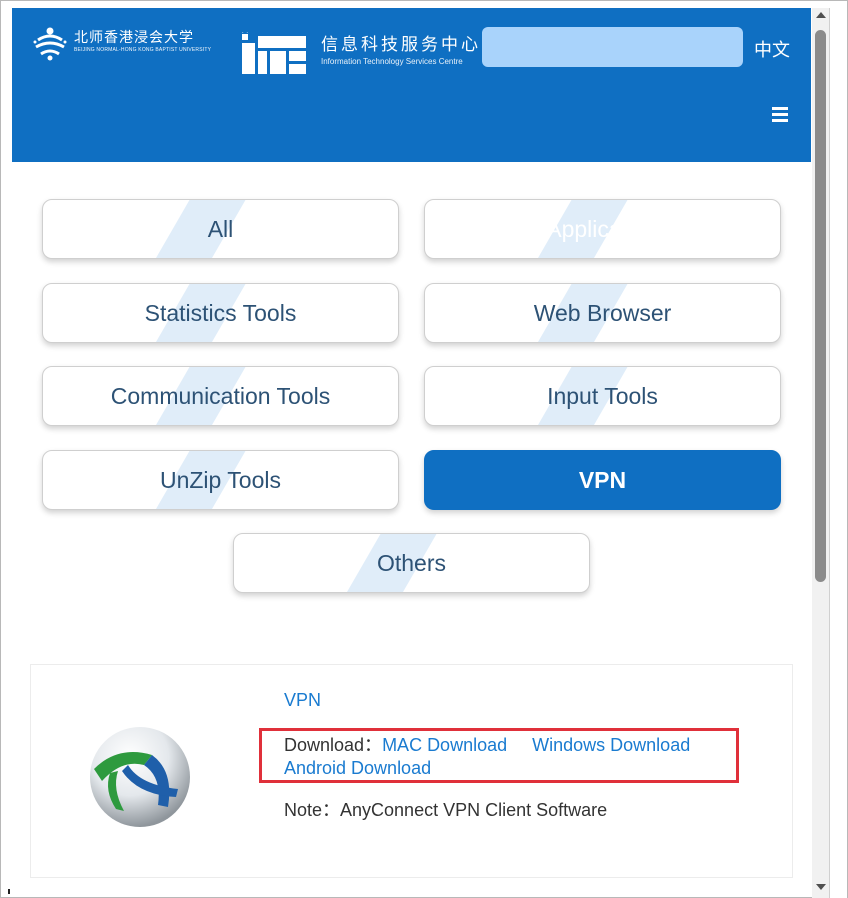  Describe the element at coordinates (134, 38) in the screenshot. I see `bnu-name-cn: 北师香港浸会大学` at that location.